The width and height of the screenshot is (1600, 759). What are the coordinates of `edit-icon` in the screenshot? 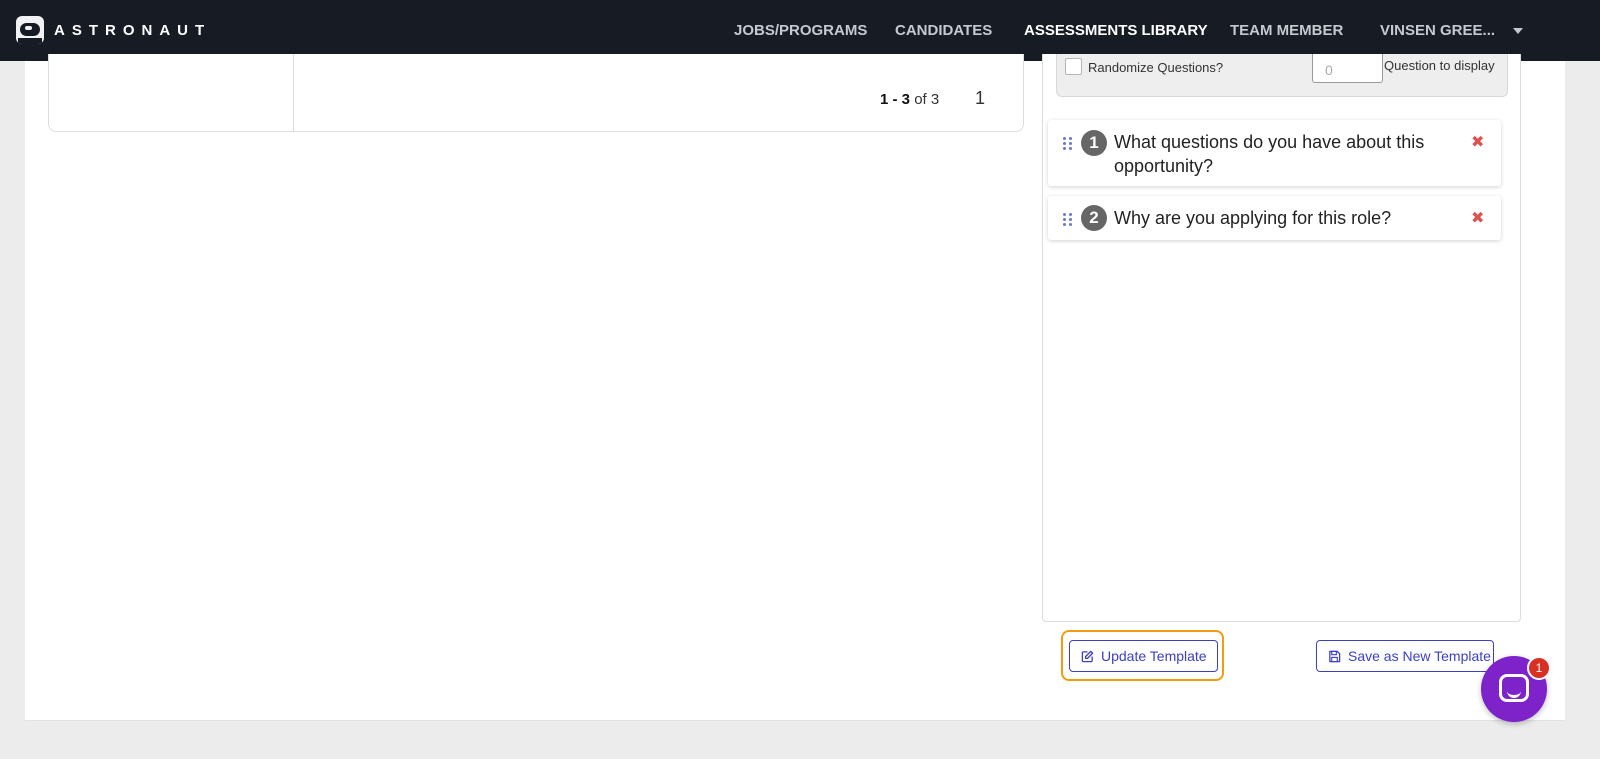 It's located at (1087, 656).